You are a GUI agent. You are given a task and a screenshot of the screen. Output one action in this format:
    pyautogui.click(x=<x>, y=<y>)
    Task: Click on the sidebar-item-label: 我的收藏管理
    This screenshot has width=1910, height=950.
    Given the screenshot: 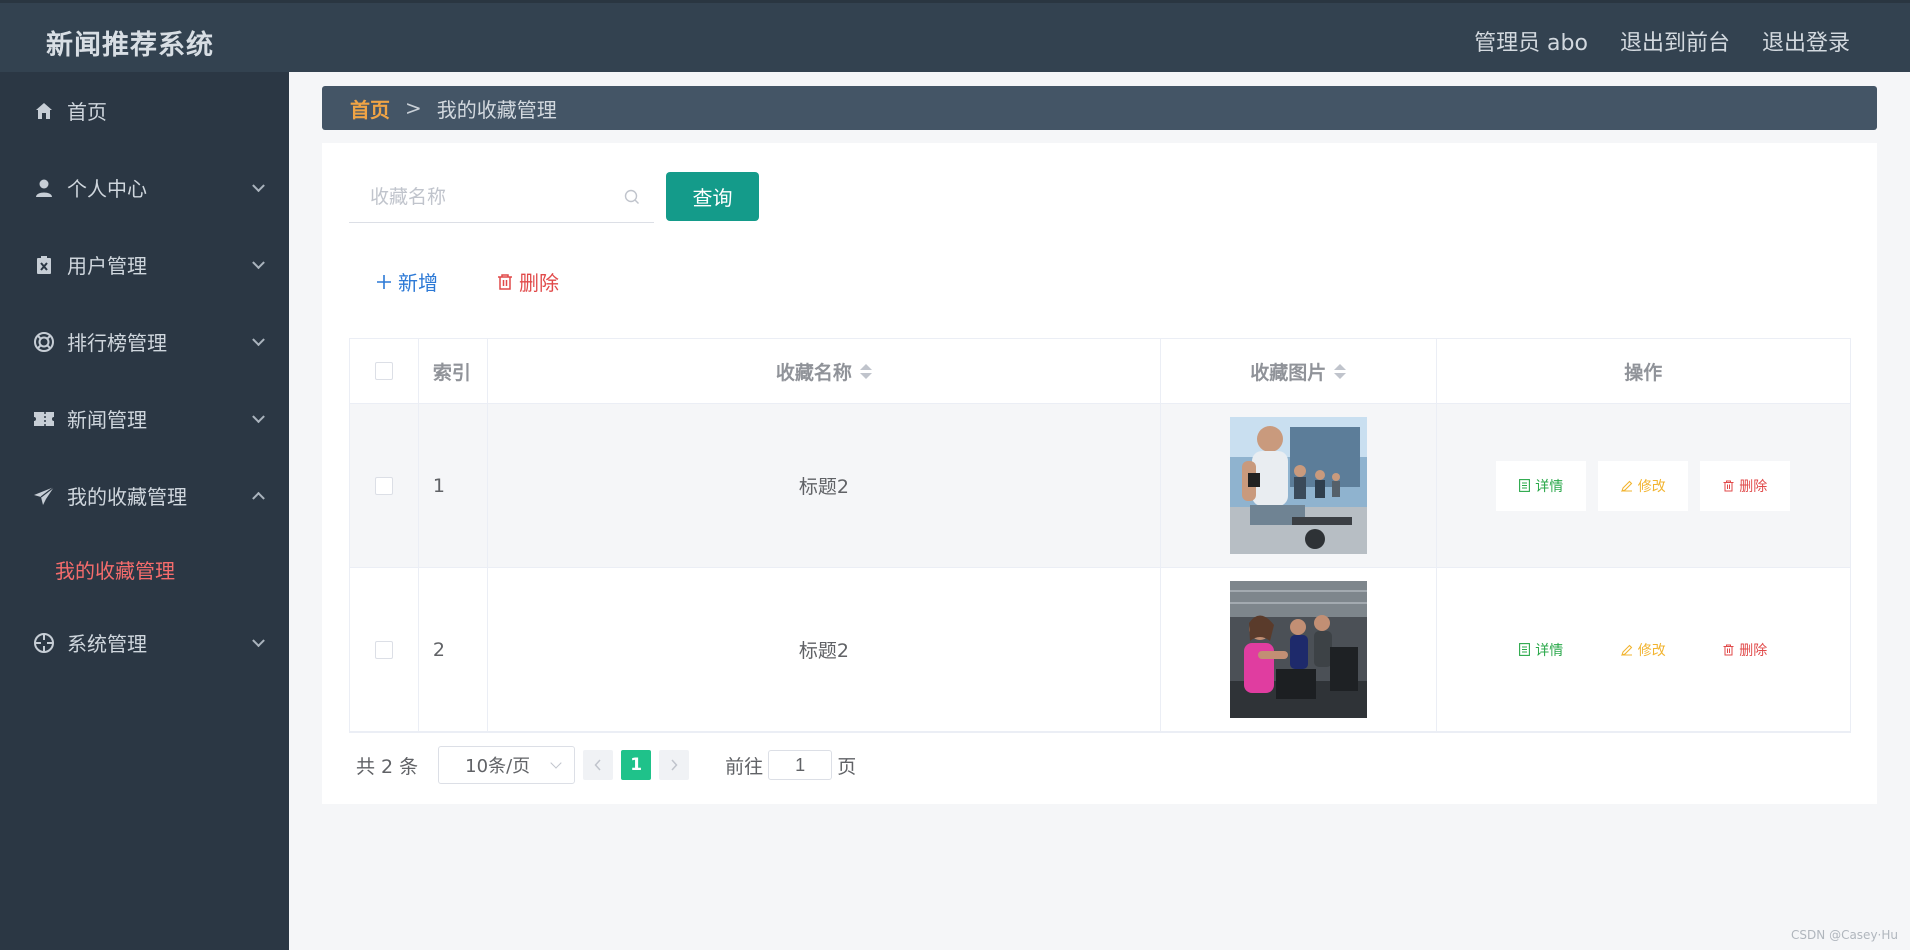 What is the action you would take?
    pyautogui.click(x=127, y=497)
    